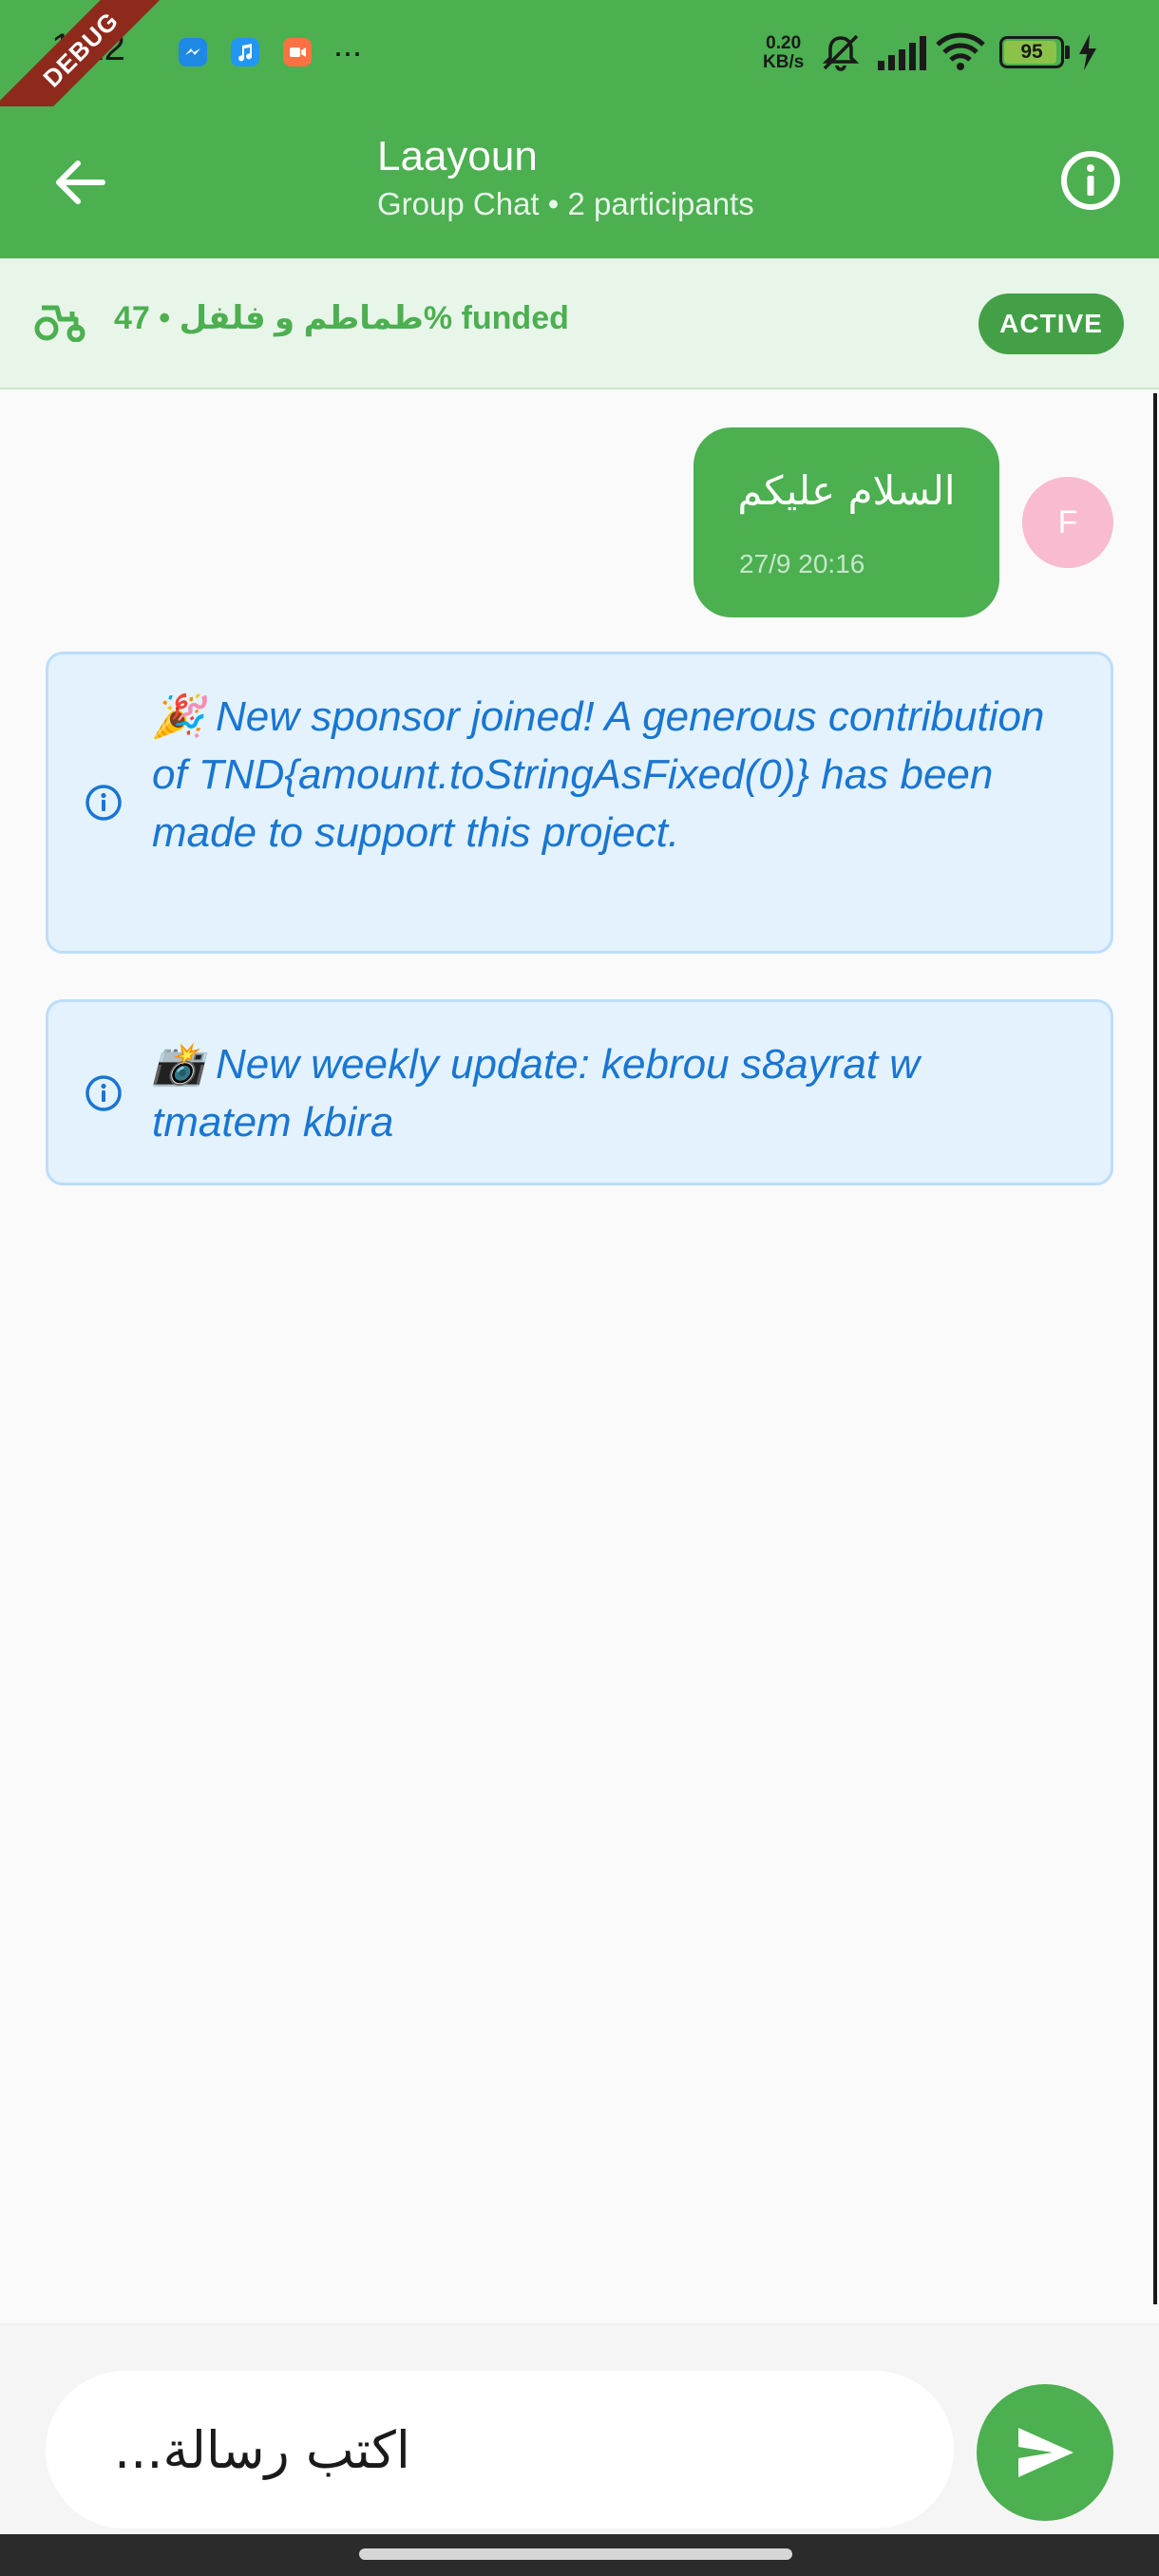 The height and width of the screenshot is (2576, 1159). I want to click on message-text: السلام عليكم, so click(846, 491).